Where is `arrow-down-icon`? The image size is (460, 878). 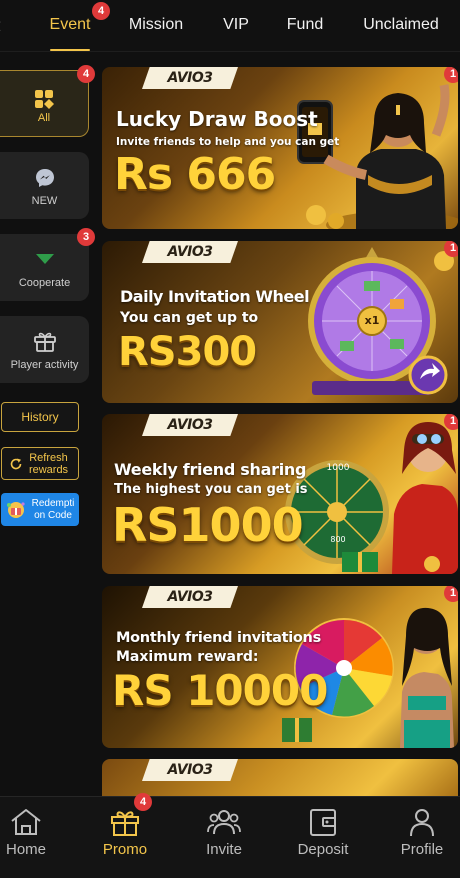
arrow-down-icon is located at coordinates (44, 259).